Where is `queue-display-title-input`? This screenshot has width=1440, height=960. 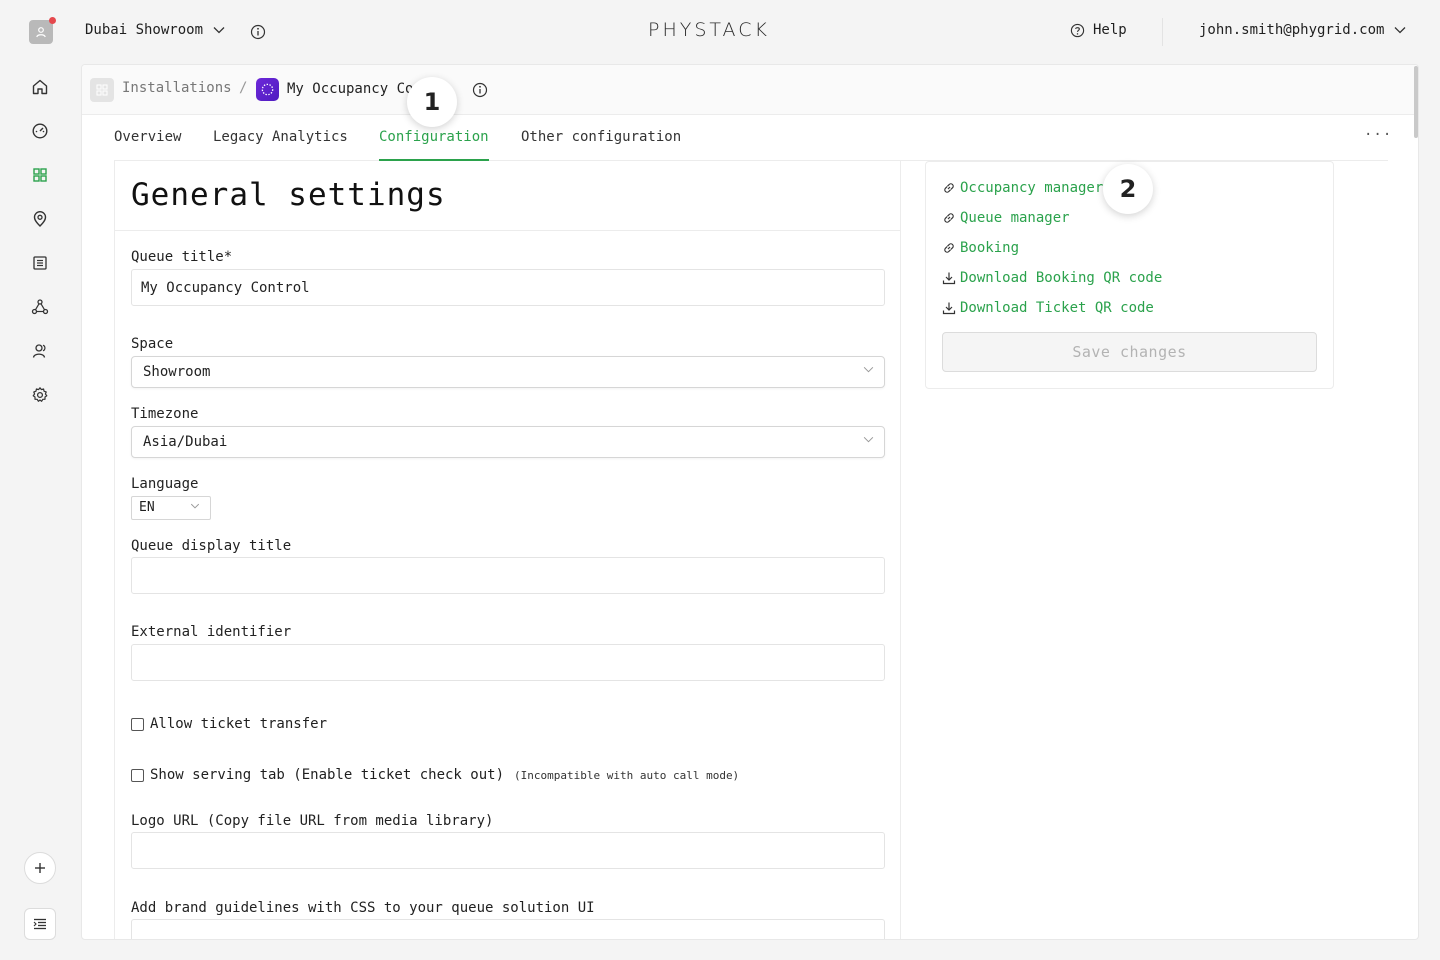 queue-display-title-input is located at coordinates (508, 575).